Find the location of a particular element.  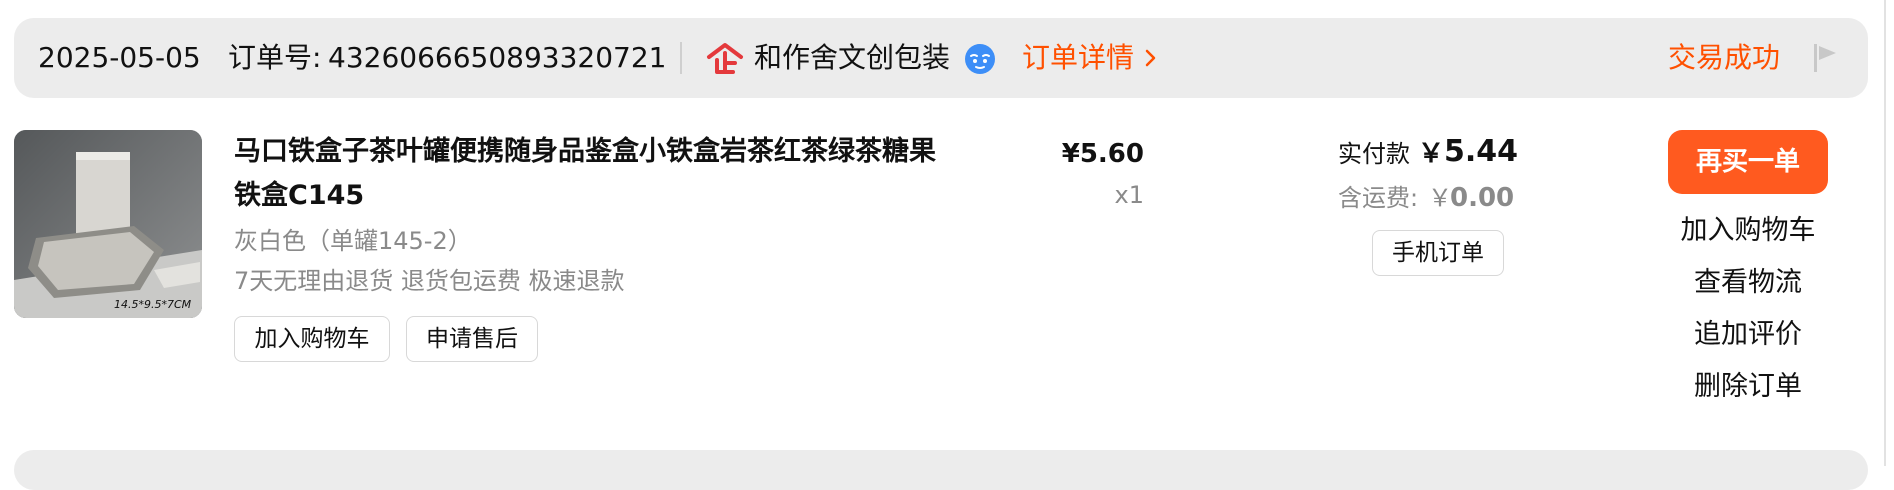

paid-amount: 5.44 is located at coordinates (1481, 151).